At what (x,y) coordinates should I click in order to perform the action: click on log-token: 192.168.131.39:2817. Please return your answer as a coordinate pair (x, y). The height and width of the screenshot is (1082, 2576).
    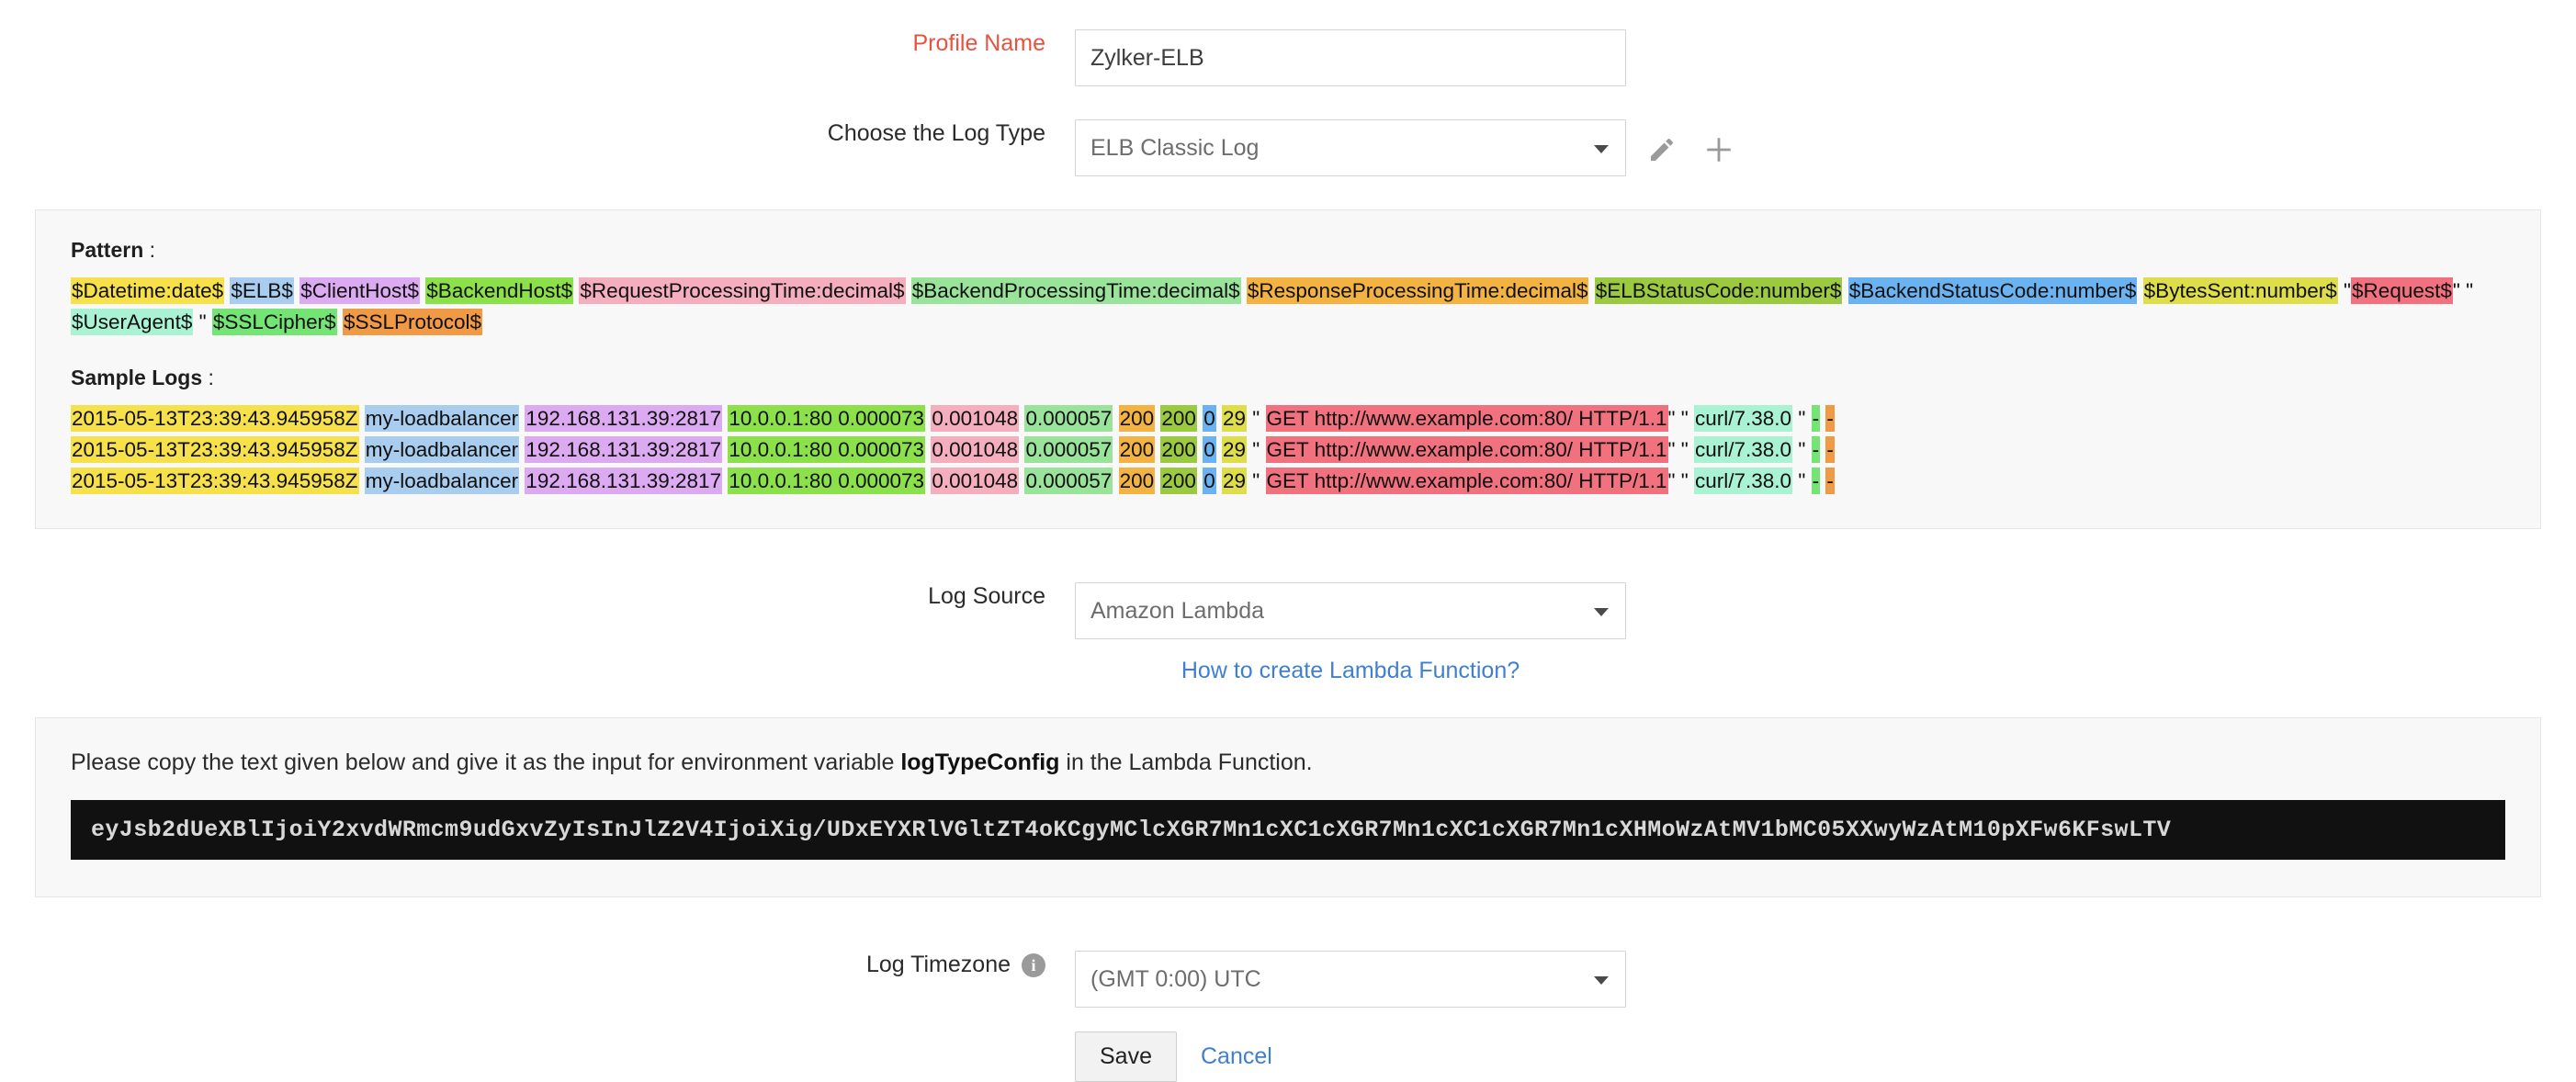
    Looking at the image, I should click on (624, 418).